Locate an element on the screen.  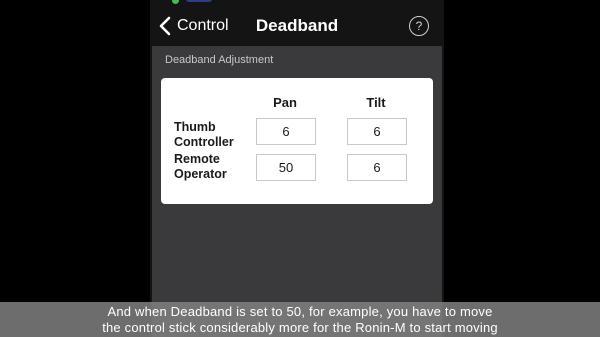
page-title: Deadband is located at coordinates (297, 25).